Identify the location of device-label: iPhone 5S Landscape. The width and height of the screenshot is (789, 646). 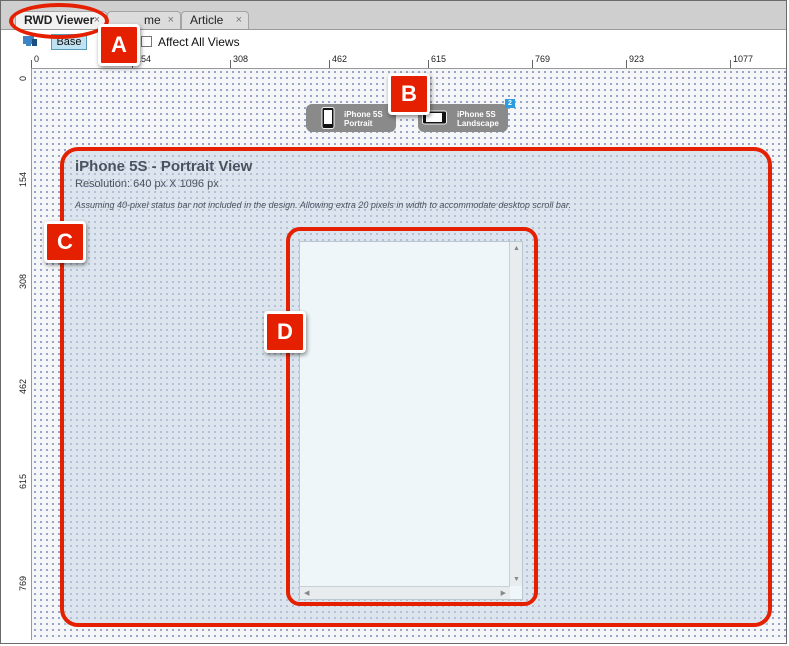
(478, 119).